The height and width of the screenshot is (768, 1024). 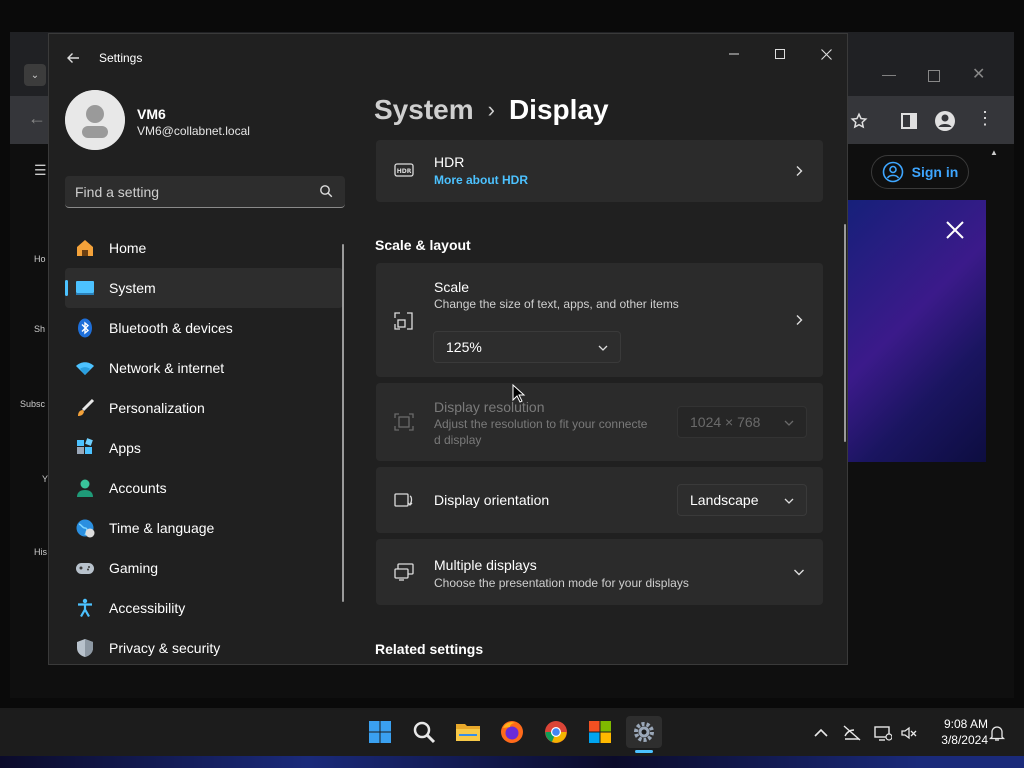 What do you see at coordinates (380, 732) in the screenshot?
I see `start-button` at bounding box center [380, 732].